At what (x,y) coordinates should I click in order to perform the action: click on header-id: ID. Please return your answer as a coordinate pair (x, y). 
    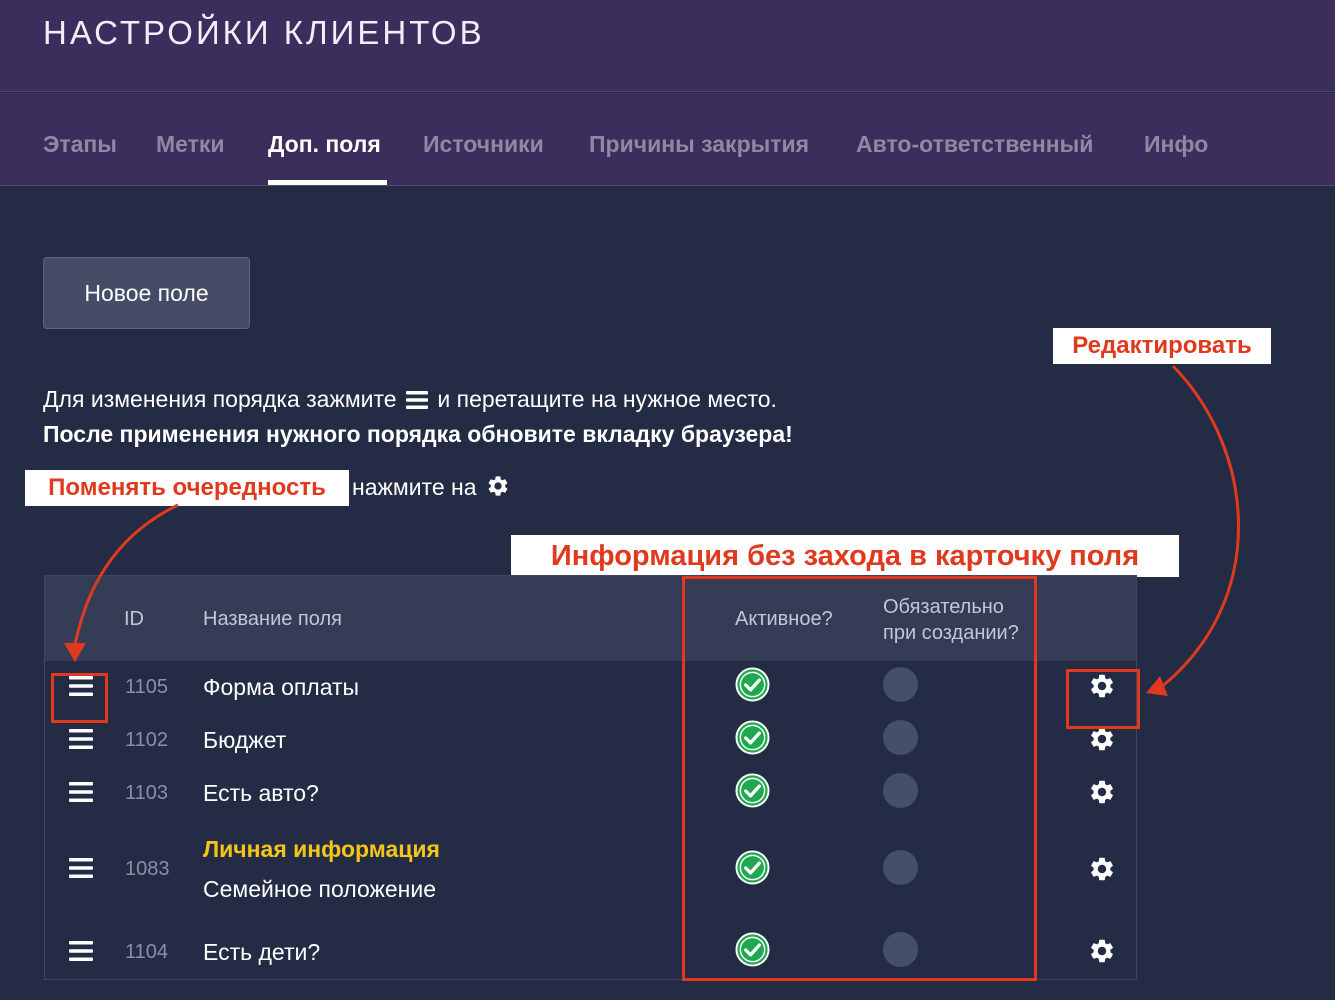
    Looking at the image, I should click on (134, 619).